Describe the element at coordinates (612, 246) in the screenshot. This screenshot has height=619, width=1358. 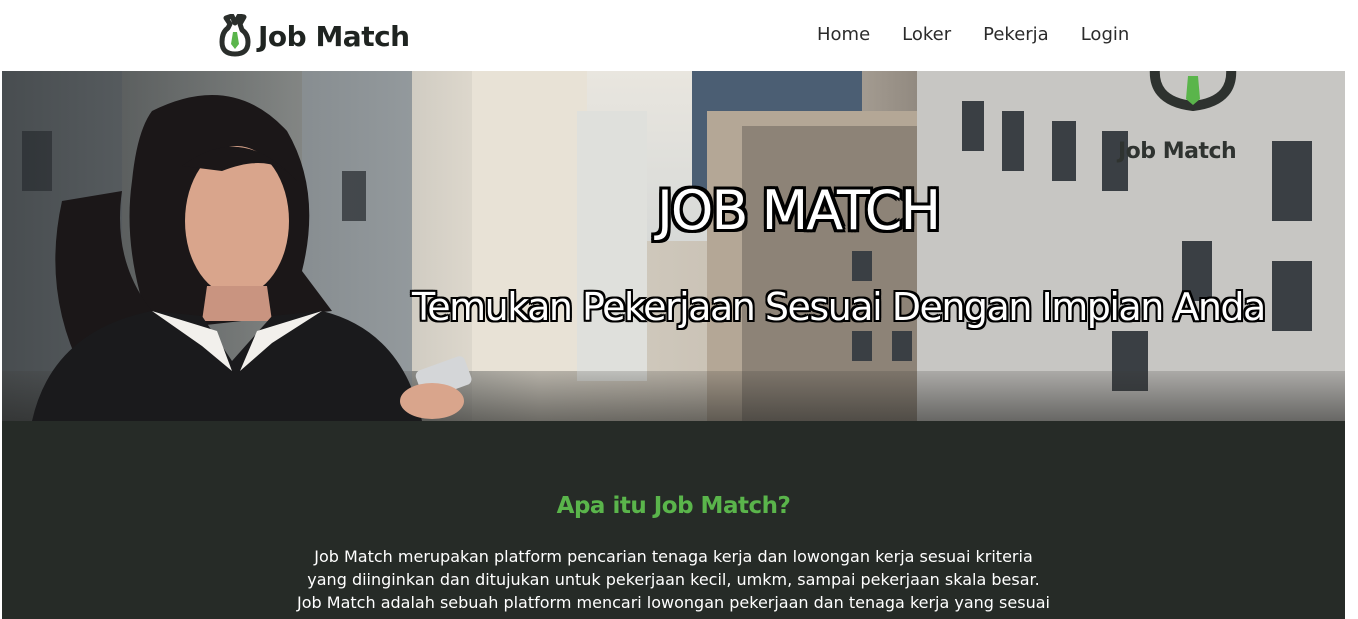
I see `hero-building` at that location.